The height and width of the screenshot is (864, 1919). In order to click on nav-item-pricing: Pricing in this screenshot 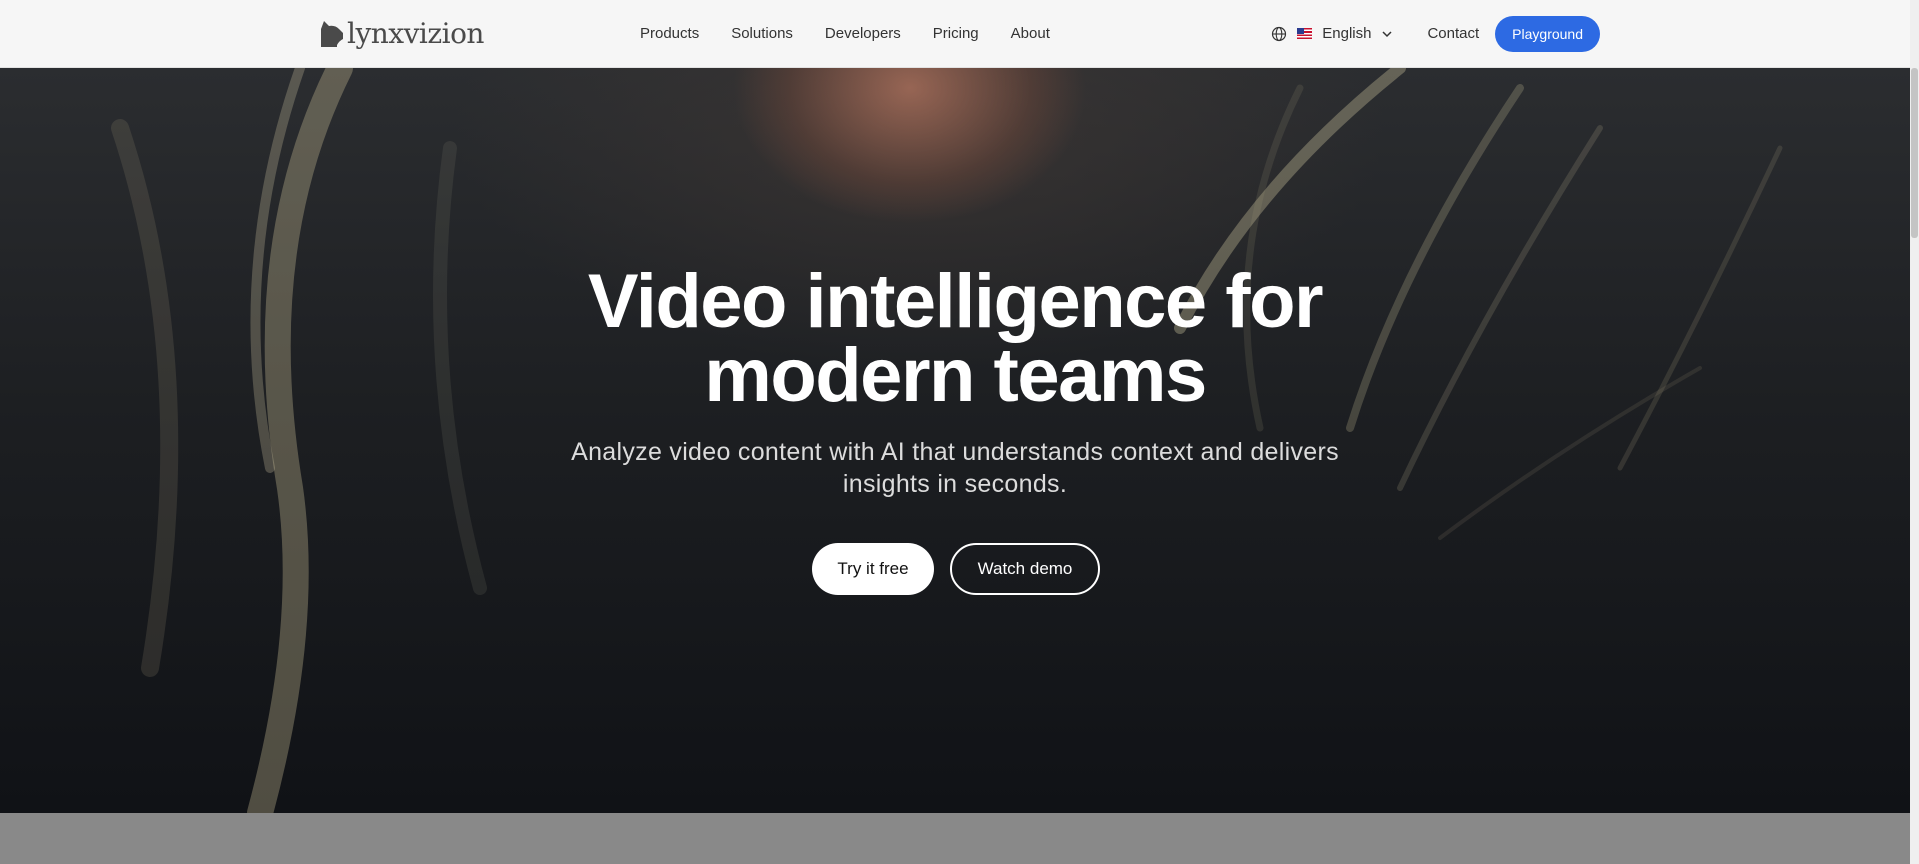, I will do `click(956, 33)`.